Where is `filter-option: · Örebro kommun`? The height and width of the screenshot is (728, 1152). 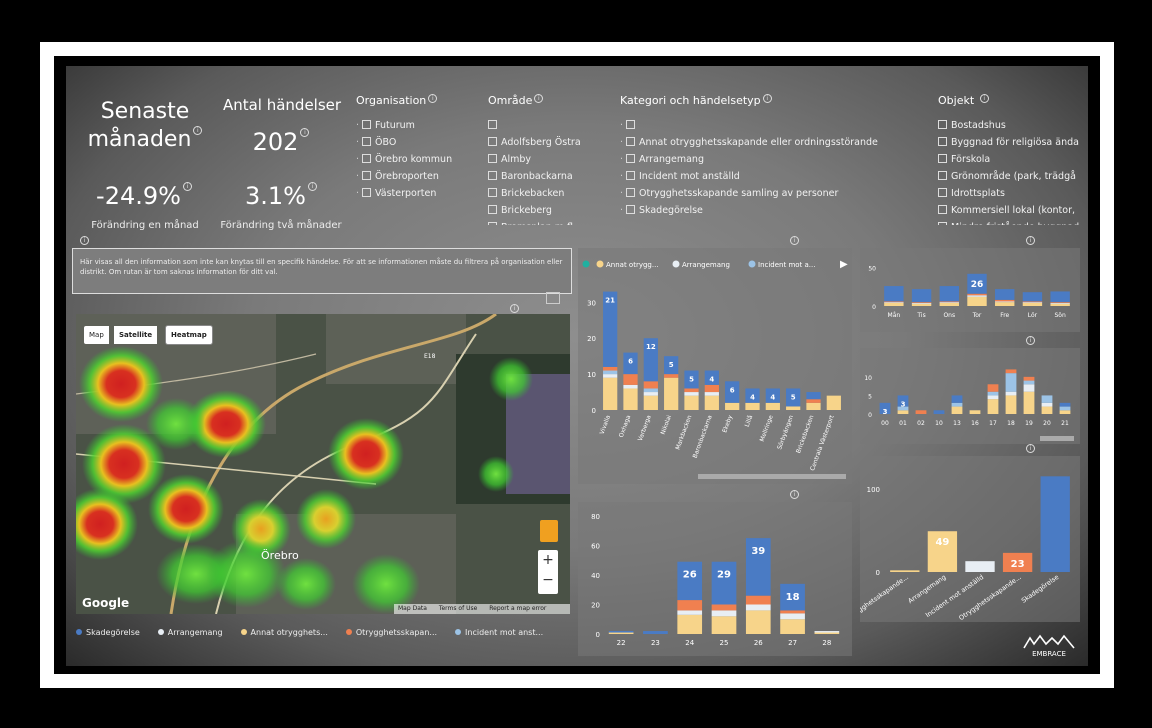
filter-option: · Örebro kommun is located at coordinates (416, 159).